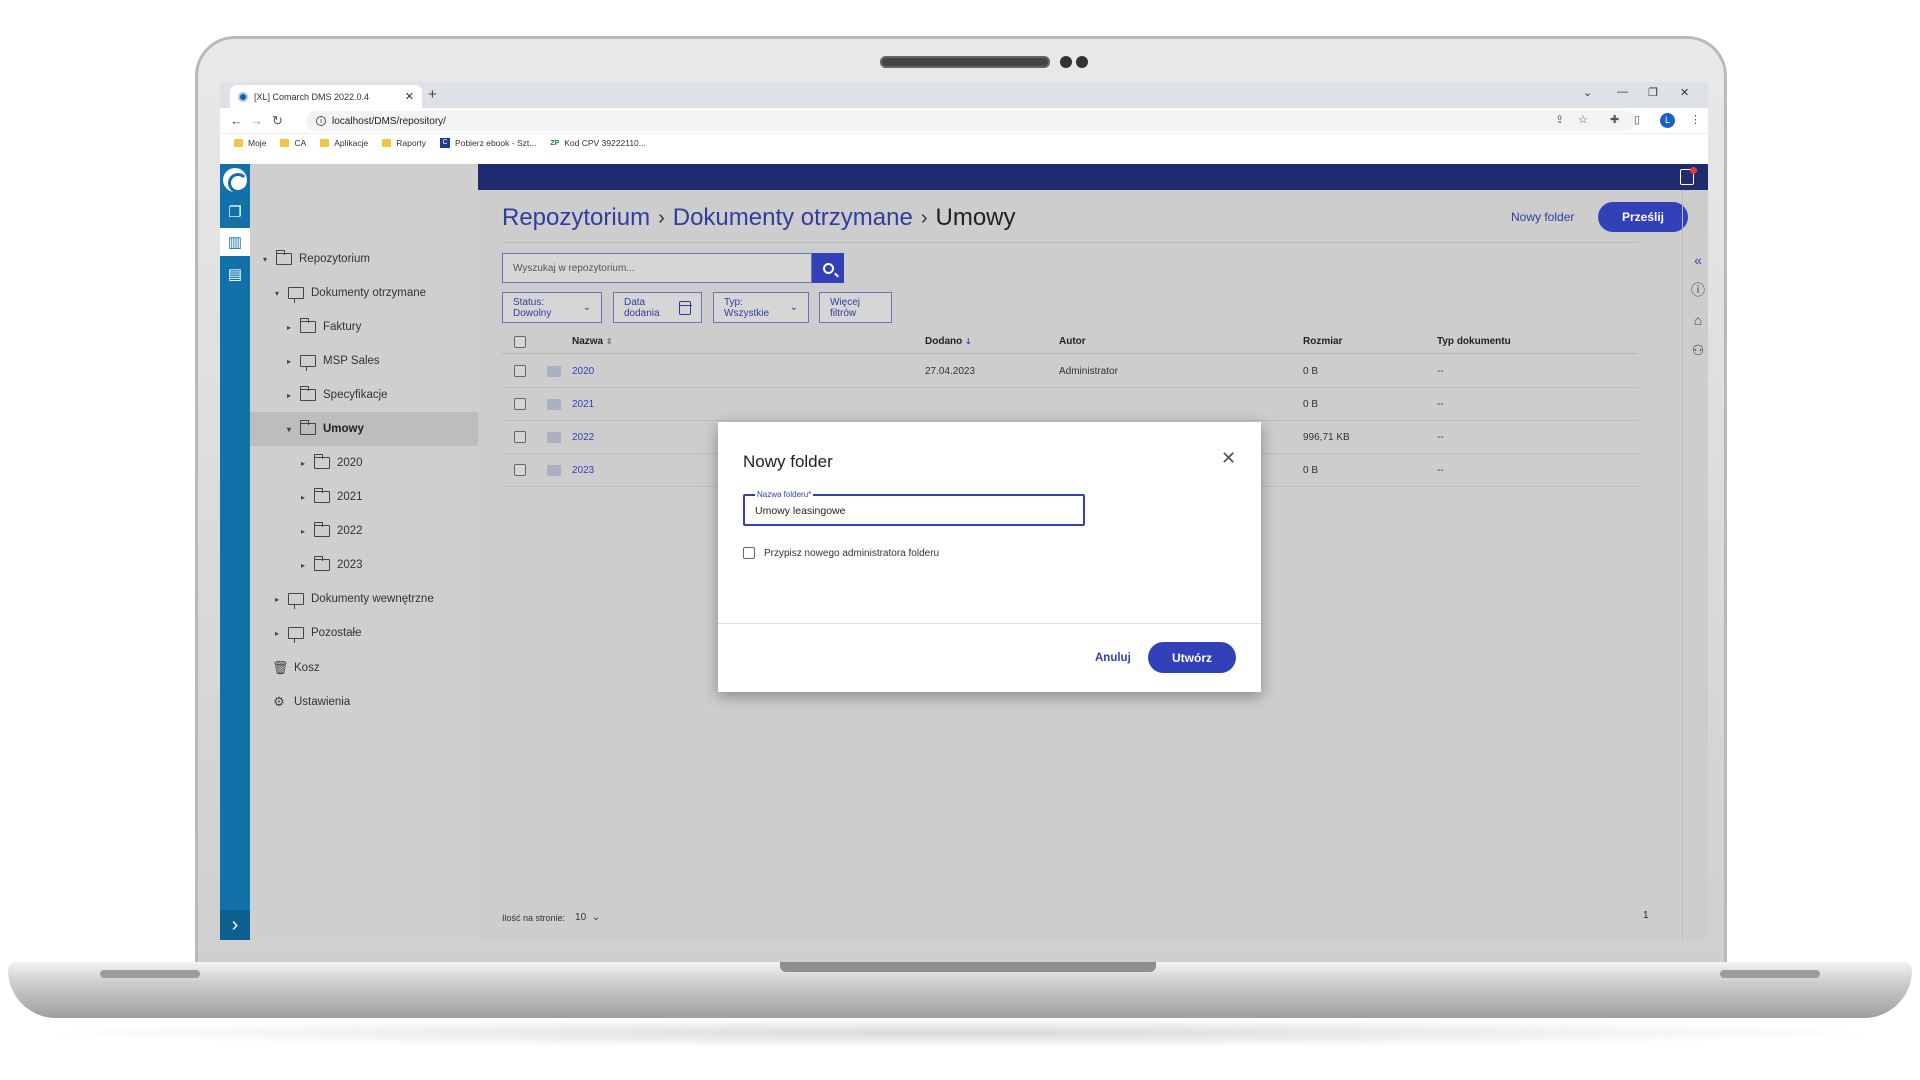 The height and width of the screenshot is (1080, 1920). Describe the element at coordinates (364, 565) in the screenshot. I see `tree-item-2023: ▸ 2023` at that location.